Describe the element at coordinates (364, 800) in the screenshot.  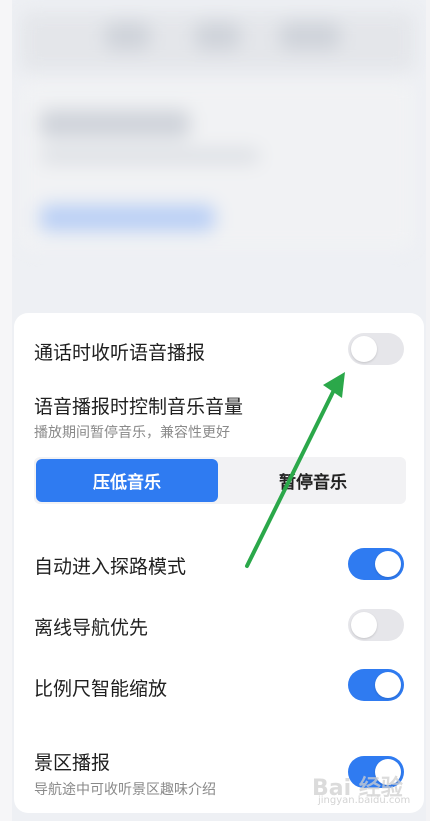
I see `watermark-url: jingyan.baidu.com` at that location.